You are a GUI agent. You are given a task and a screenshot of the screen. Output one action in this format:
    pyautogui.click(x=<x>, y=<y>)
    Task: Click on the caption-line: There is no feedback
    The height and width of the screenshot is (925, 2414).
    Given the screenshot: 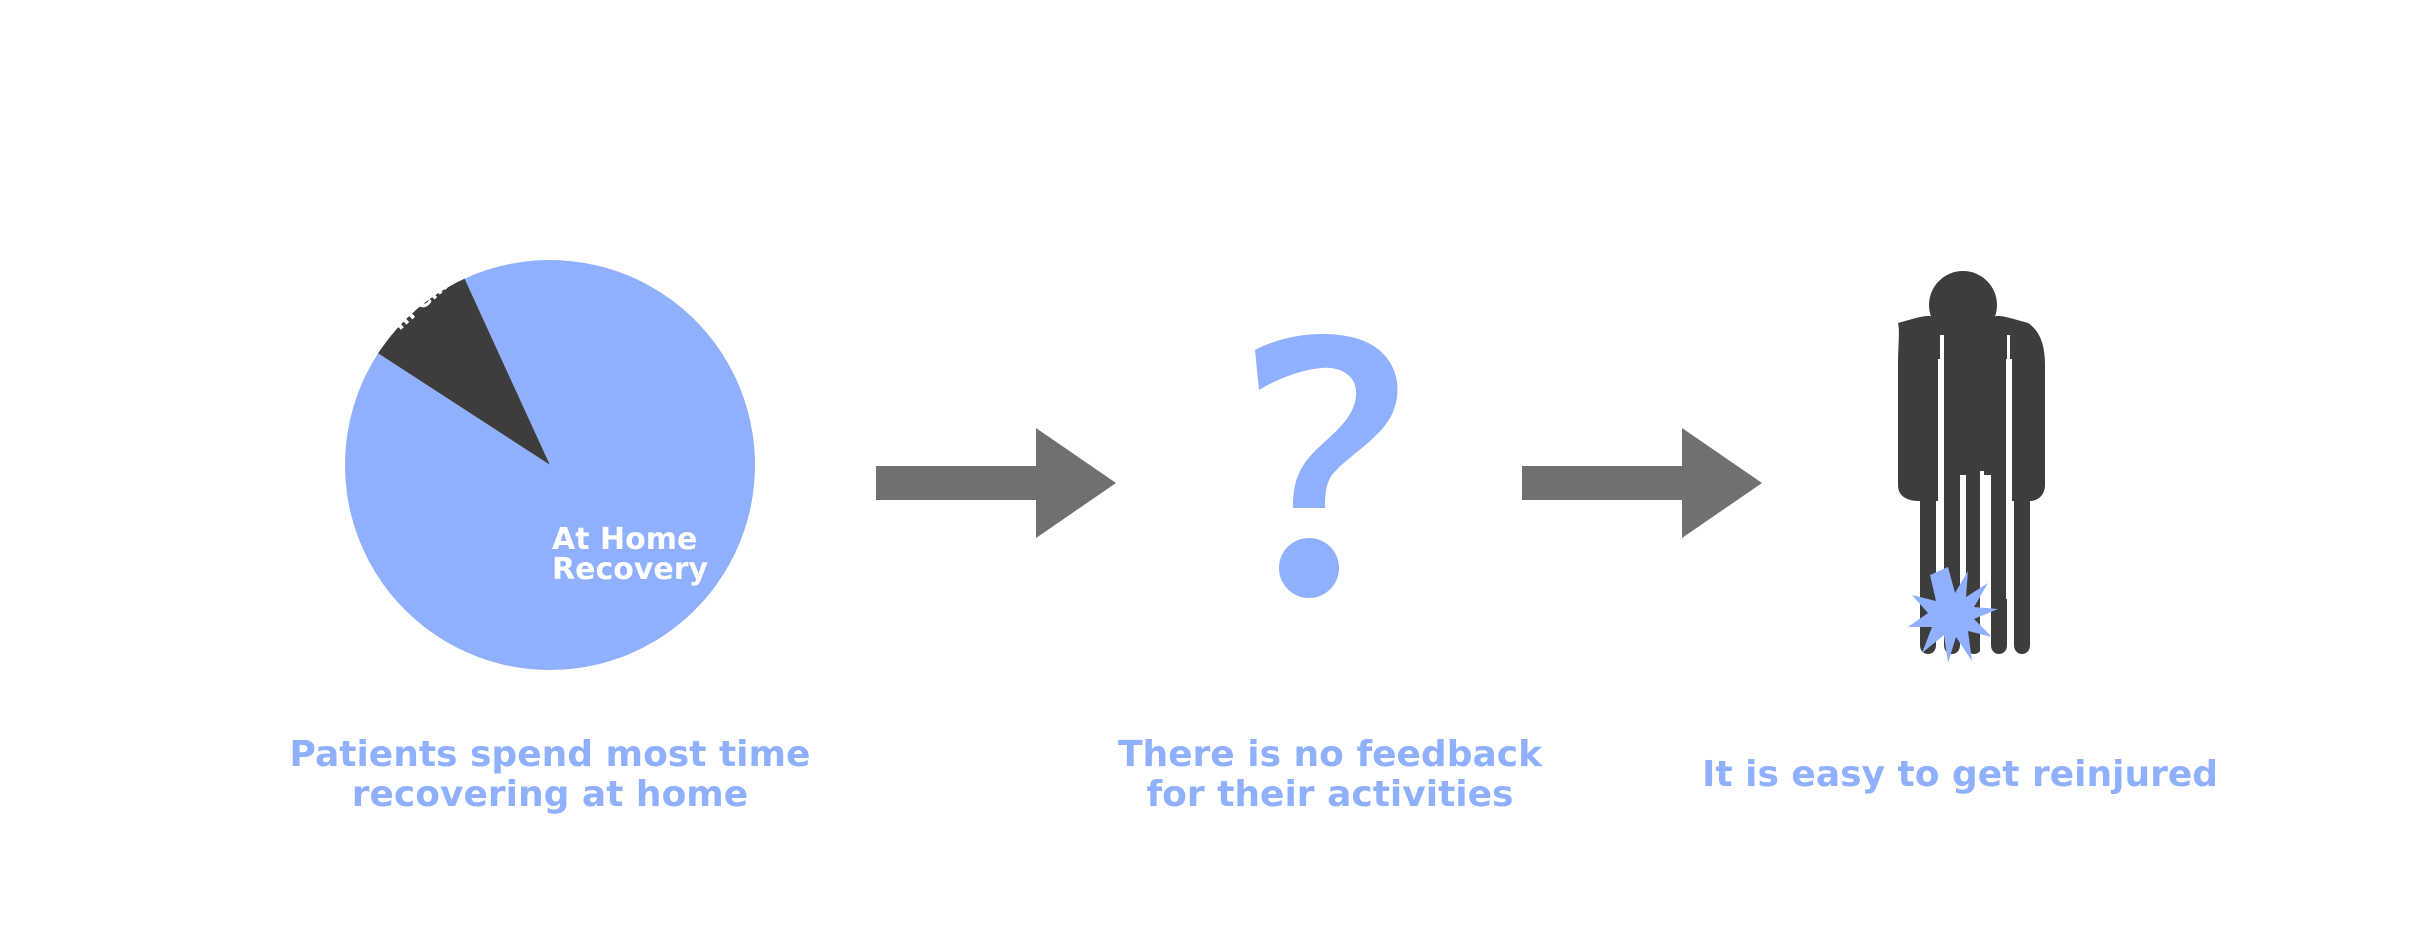 What is the action you would take?
    pyautogui.click(x=1330, y=754)
    